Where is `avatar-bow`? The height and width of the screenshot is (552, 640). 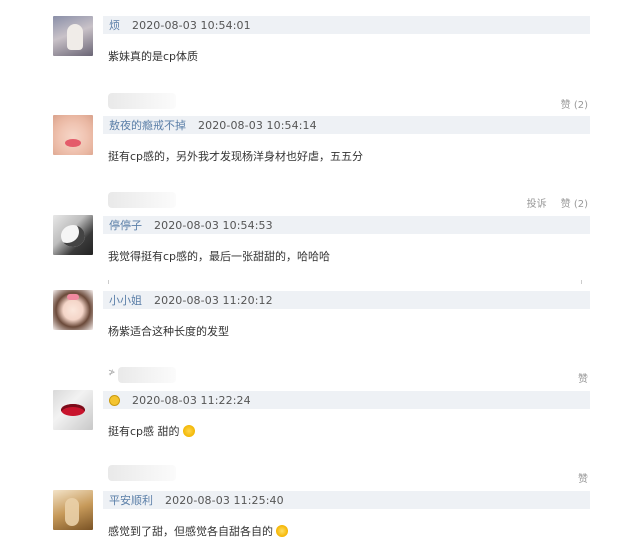
avatar-bow is located at coordinates (73, 297).